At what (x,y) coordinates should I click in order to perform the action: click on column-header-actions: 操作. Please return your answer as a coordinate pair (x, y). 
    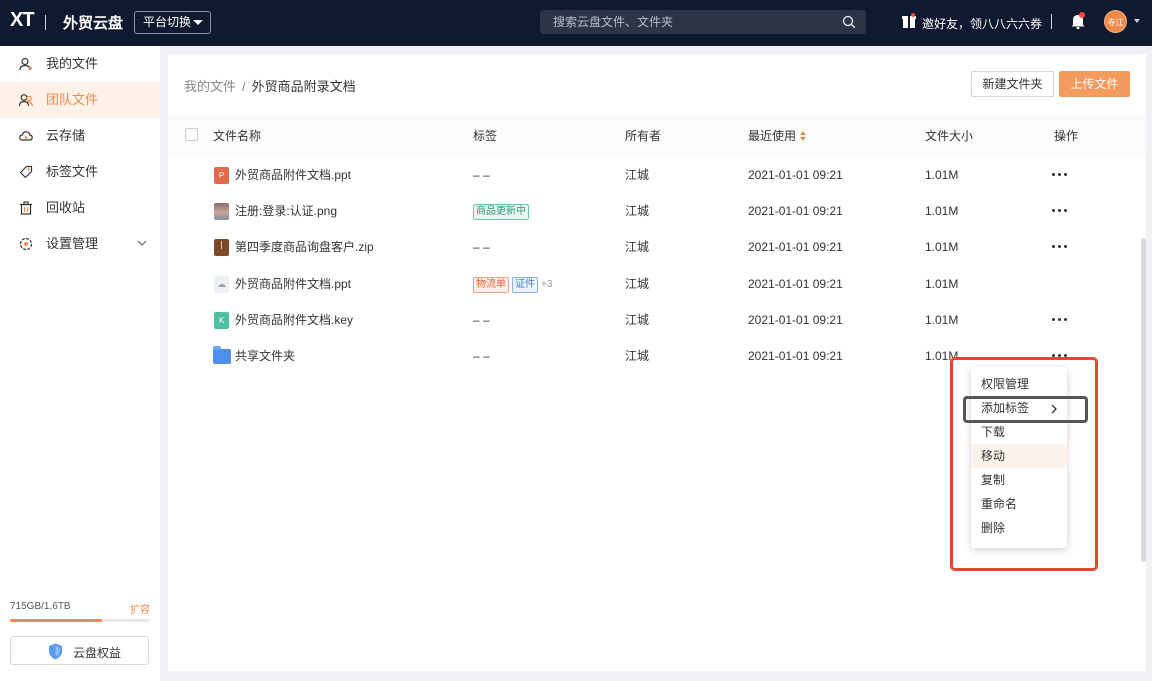
    Looking at the image, I should click on (1066, 136).